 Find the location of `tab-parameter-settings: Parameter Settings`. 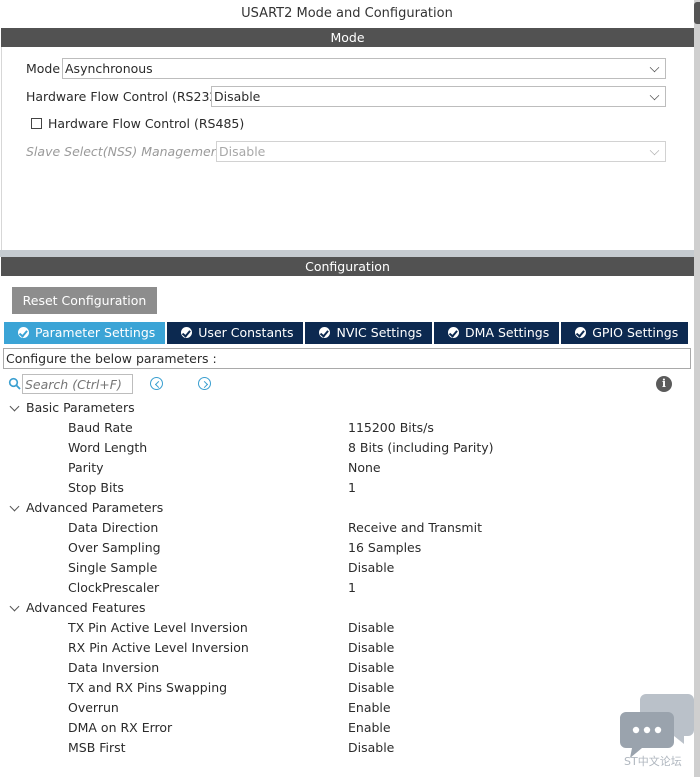

tab-parameter-settings: Parameter Settings is located at coordinates (85, 333).